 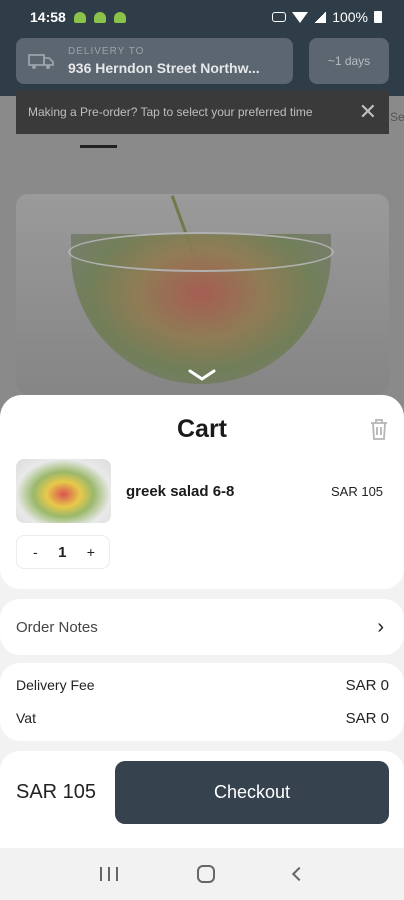 I want to click on system-nav-bar, so click(x=202, y=874).